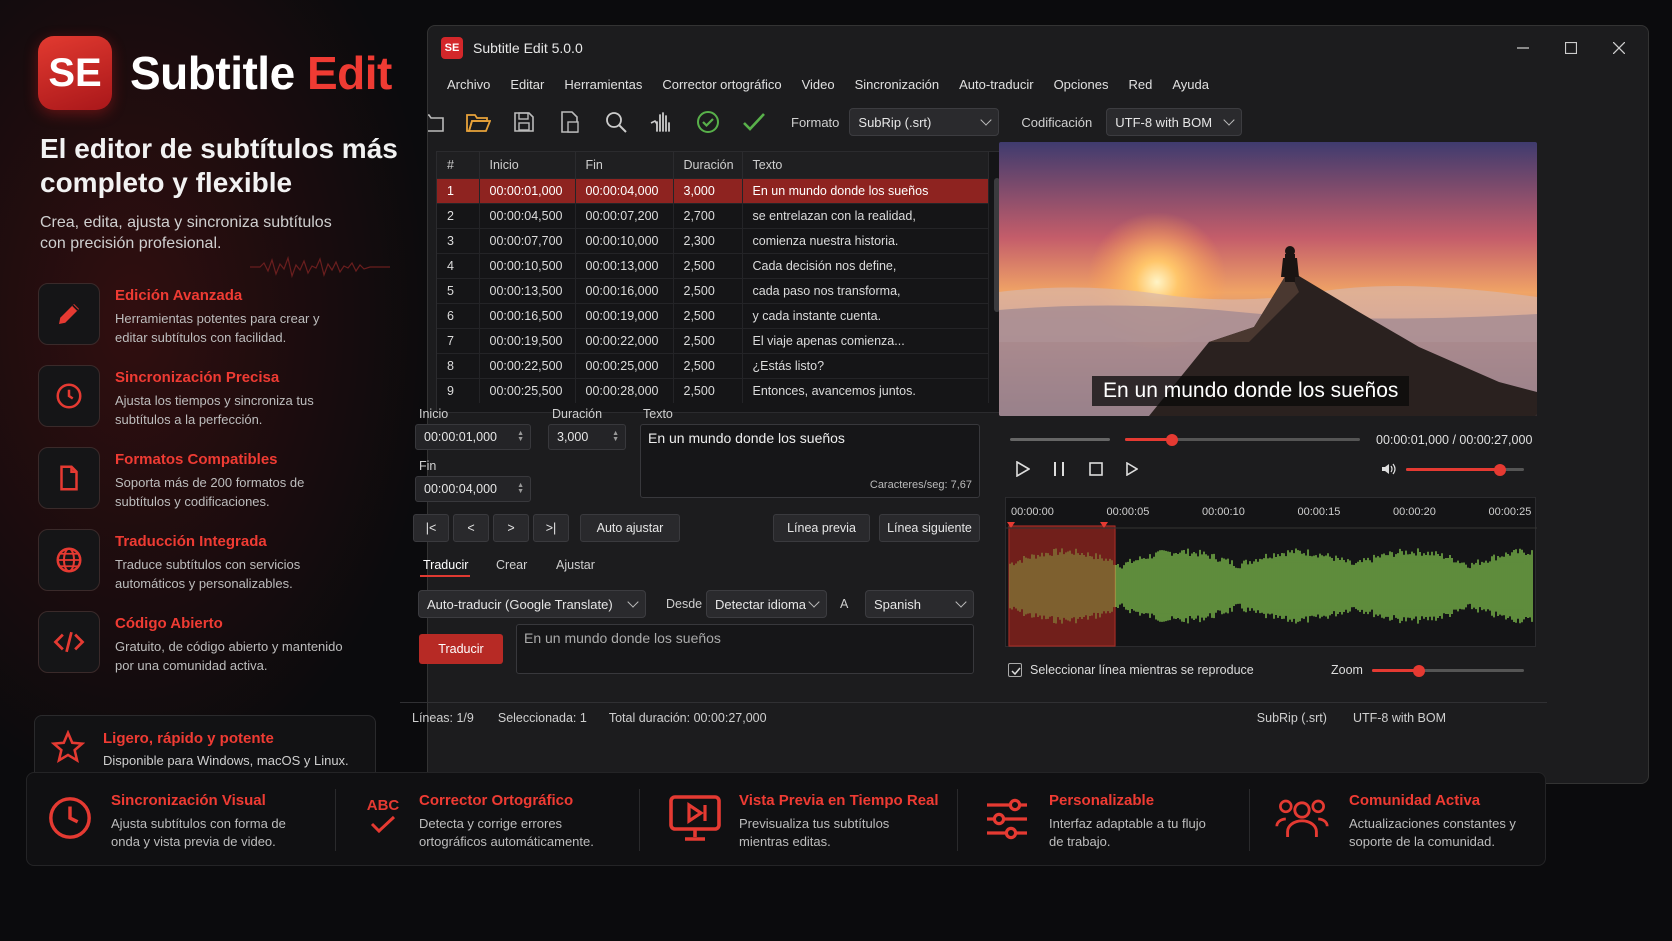  Describe the element at coordinates (461, 649) in the screenshot. I see `translate-button: Traducir` at that location.